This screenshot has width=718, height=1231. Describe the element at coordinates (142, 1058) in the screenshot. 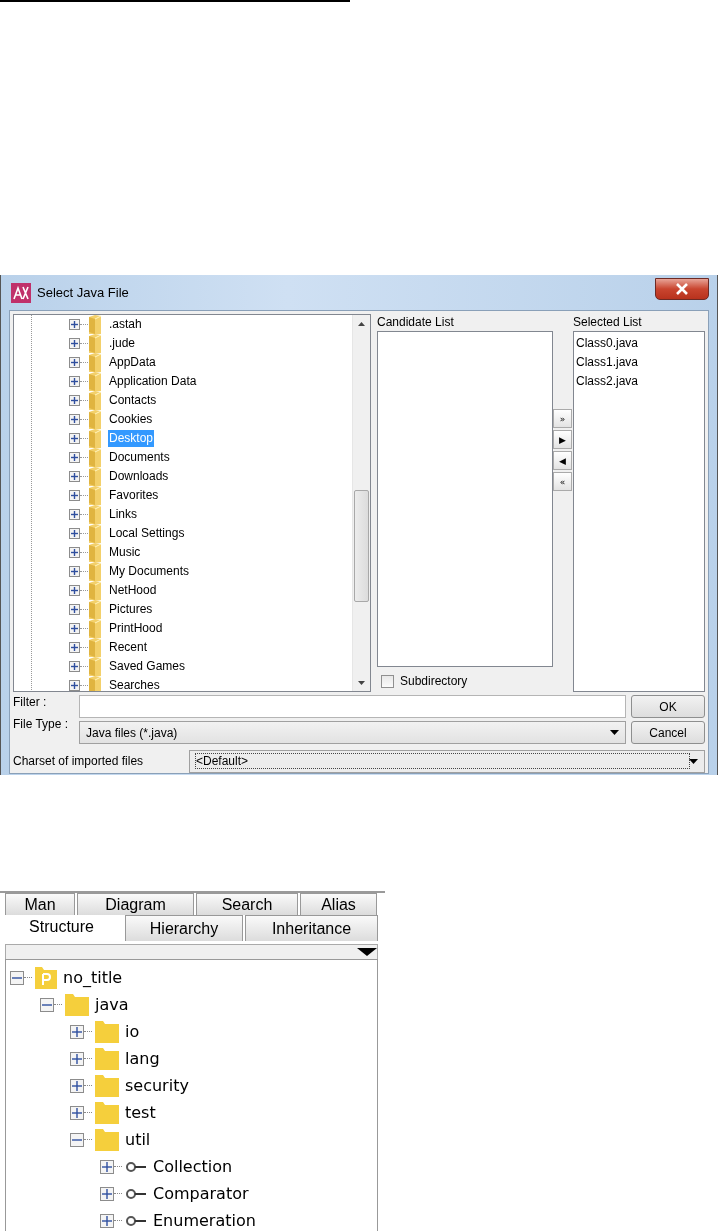

I see `tree-item: lang` at that location.